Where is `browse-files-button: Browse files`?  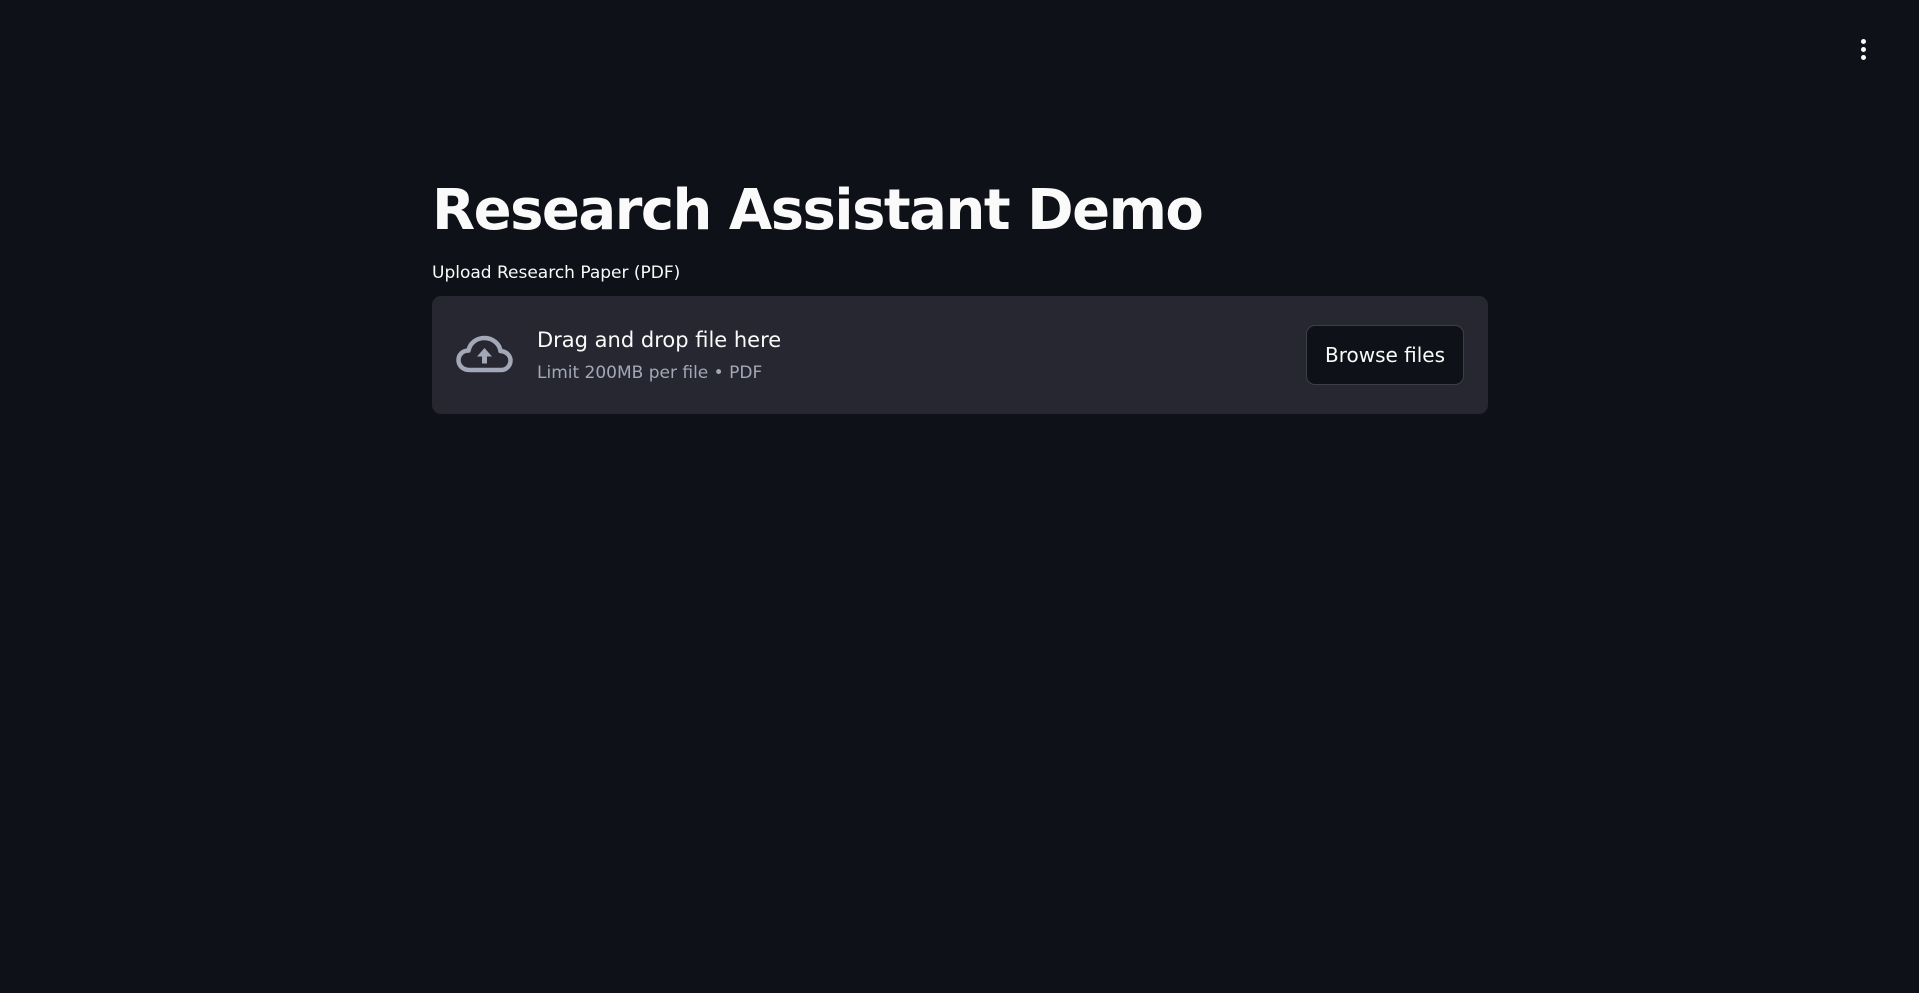
browse-files-button: Browse files is located at coordinates (1385, 355).